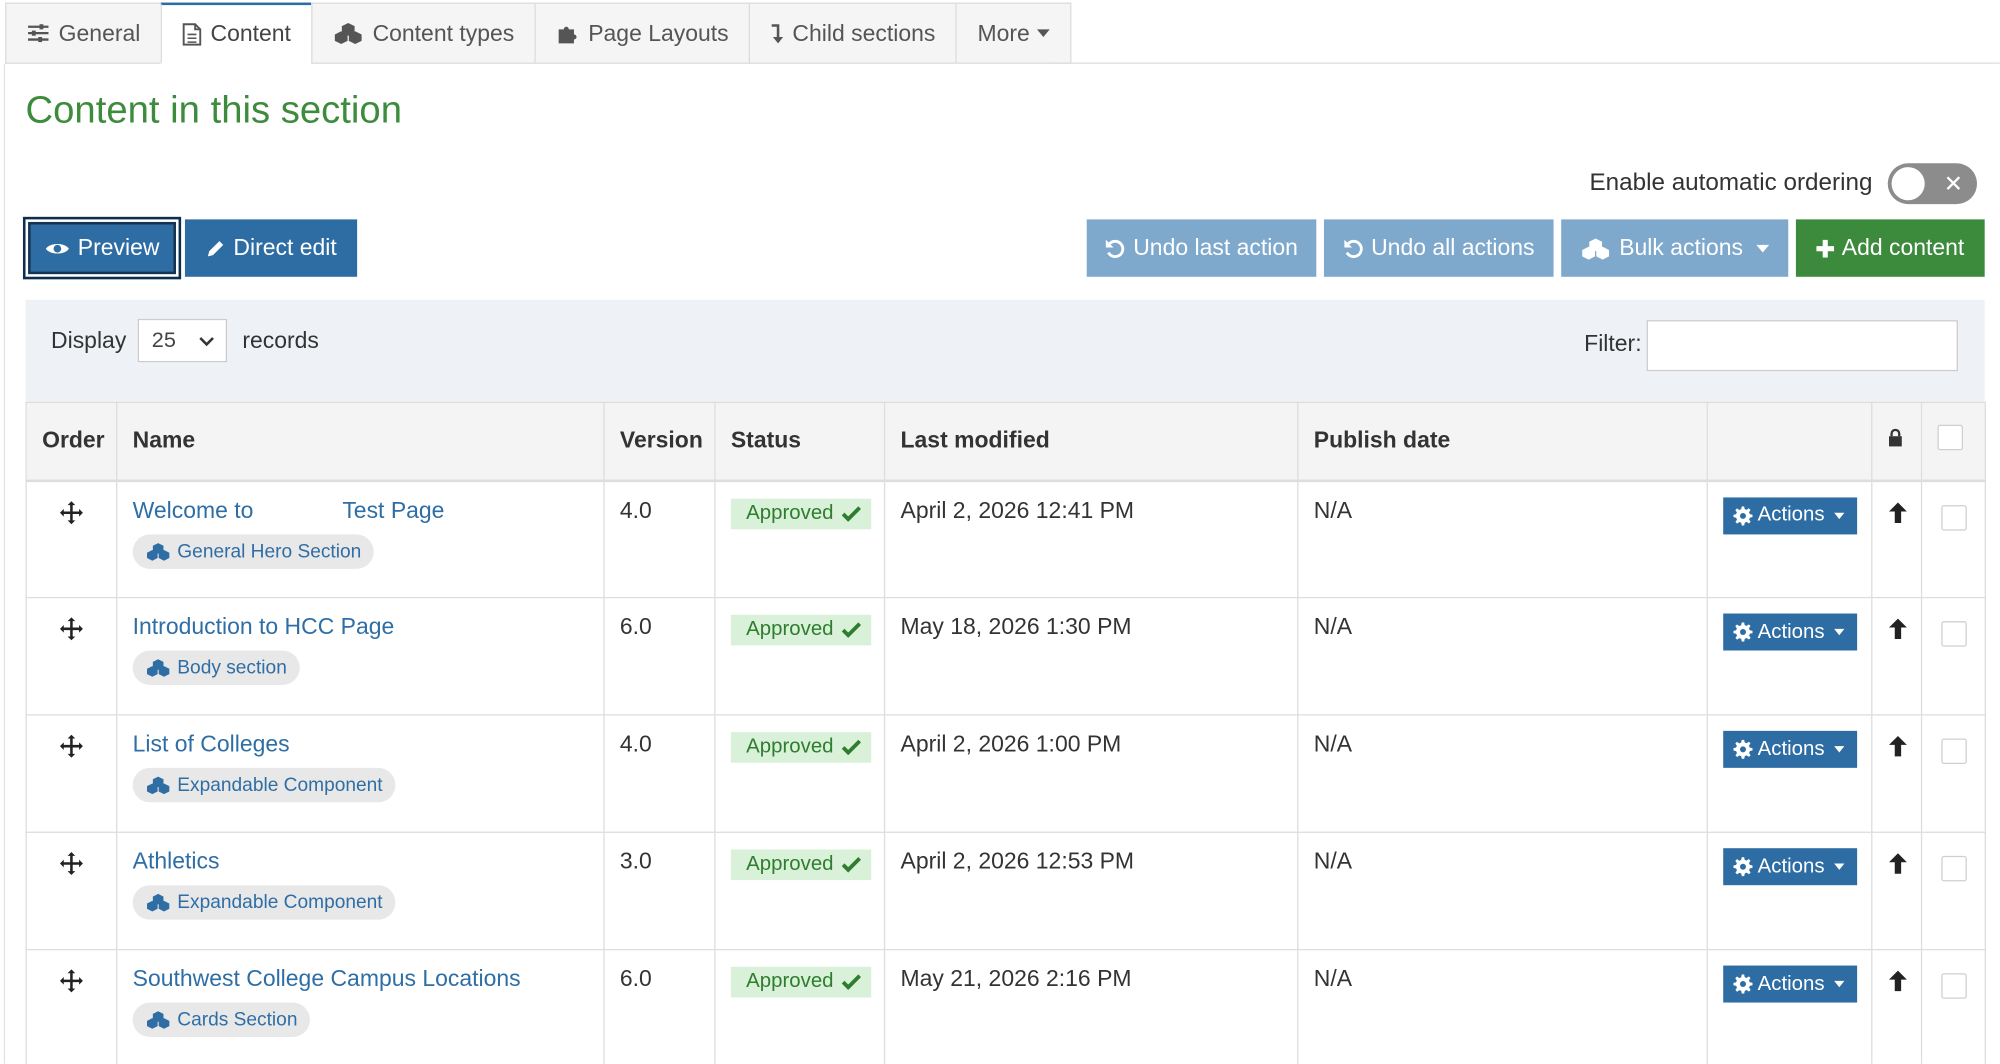 The height and width of the screenshot is (1064, 2000). Describe the element at coordinates (237, 1019) in the screenshot. I see `content-type-label: Cards Section` at that location.